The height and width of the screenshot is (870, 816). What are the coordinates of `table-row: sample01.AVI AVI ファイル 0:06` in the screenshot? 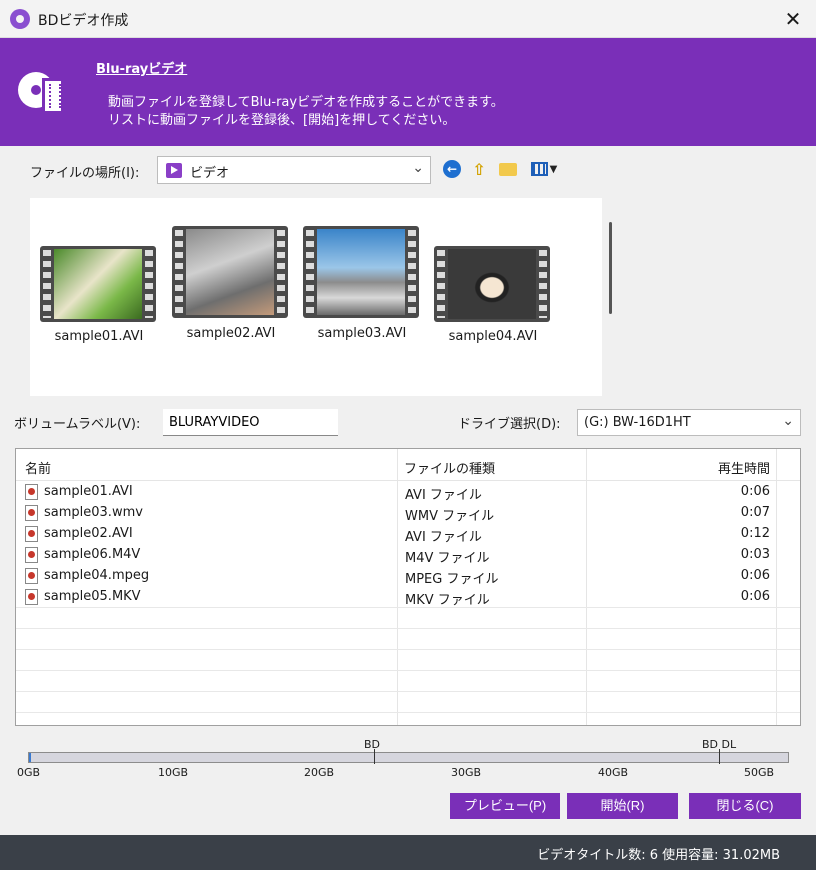 It's located at (408, 492).